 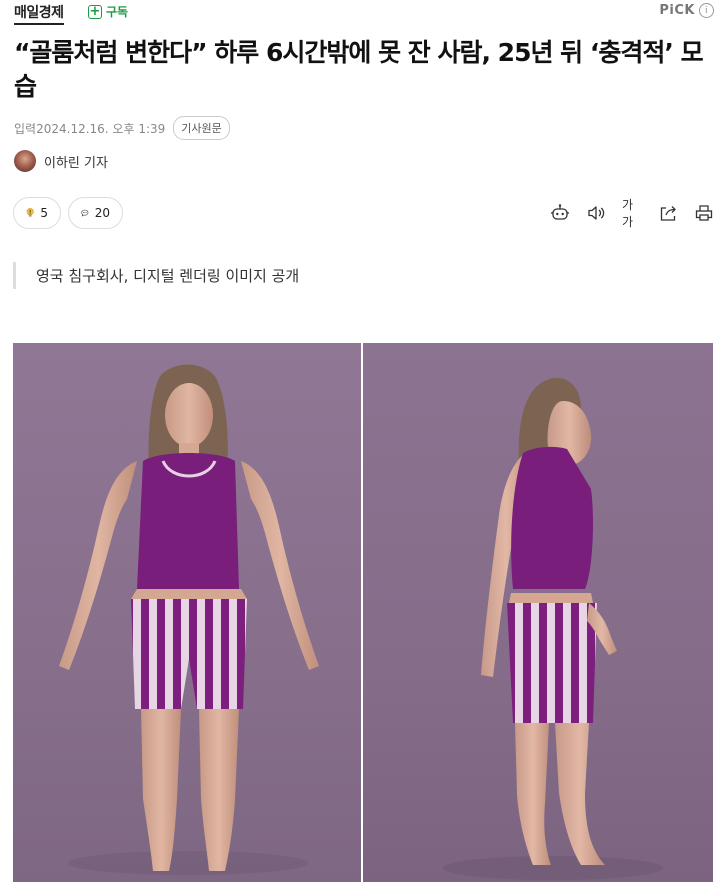 I want to click on reporter-byline: 이하린 기자, so click(x=61, y=161).